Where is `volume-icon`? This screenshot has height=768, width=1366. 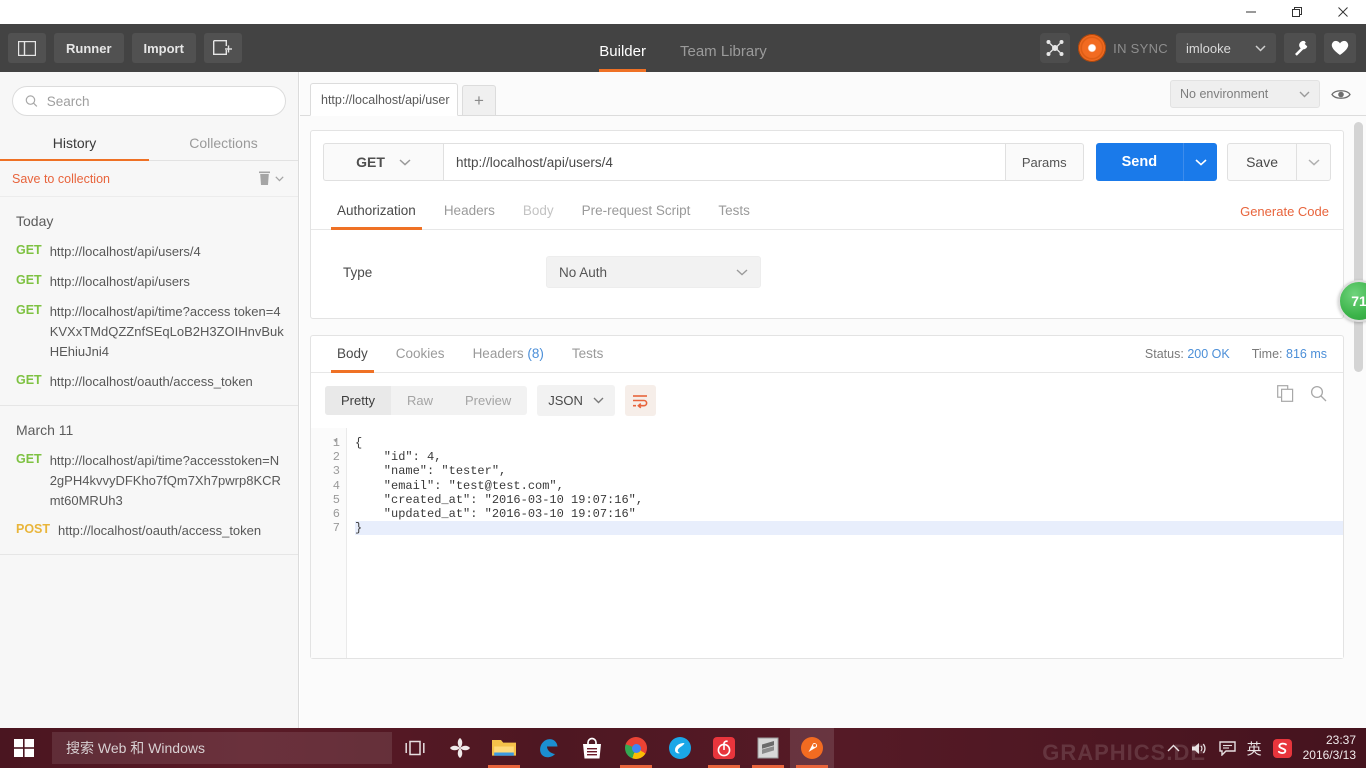
volume-icon is located at coordinates (1198, 748).